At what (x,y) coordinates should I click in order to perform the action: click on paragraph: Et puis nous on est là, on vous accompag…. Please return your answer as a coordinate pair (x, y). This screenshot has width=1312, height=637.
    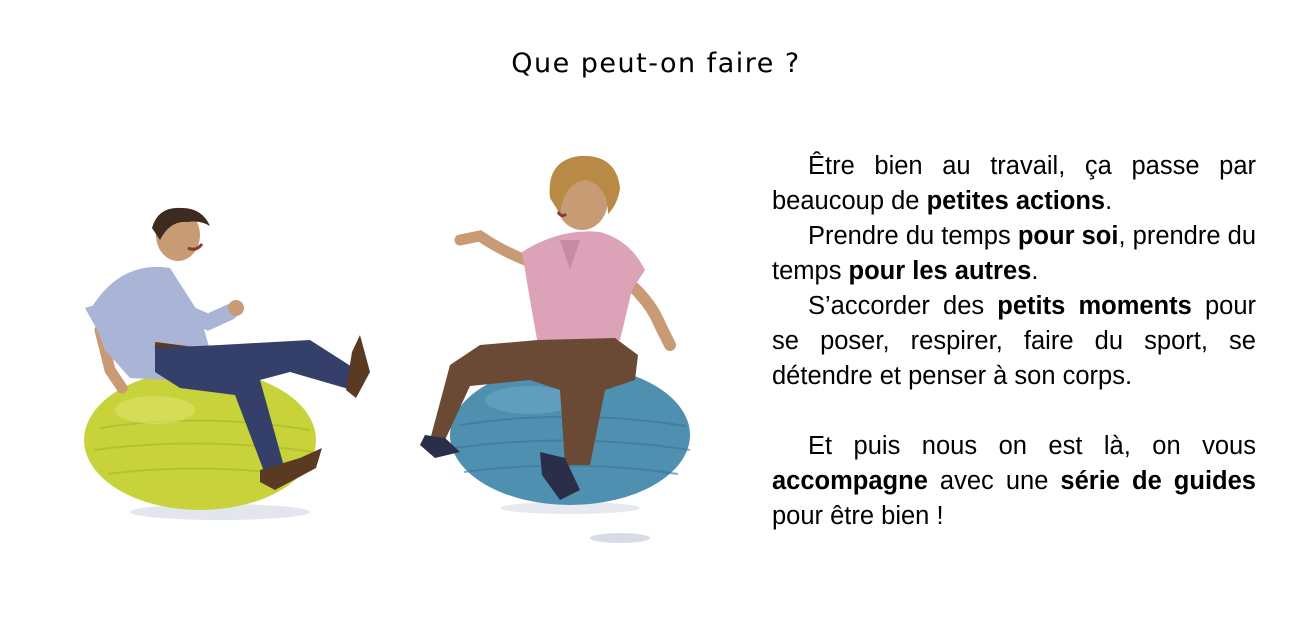
    Looking at the image, I should click on (1014, 481).